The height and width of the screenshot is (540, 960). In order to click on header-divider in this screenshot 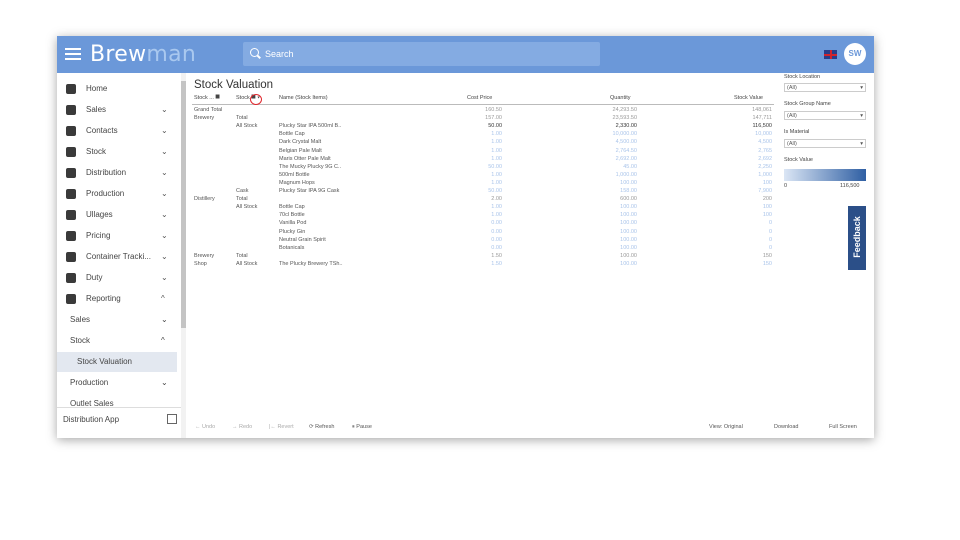, I will do `click(483, 104)`.